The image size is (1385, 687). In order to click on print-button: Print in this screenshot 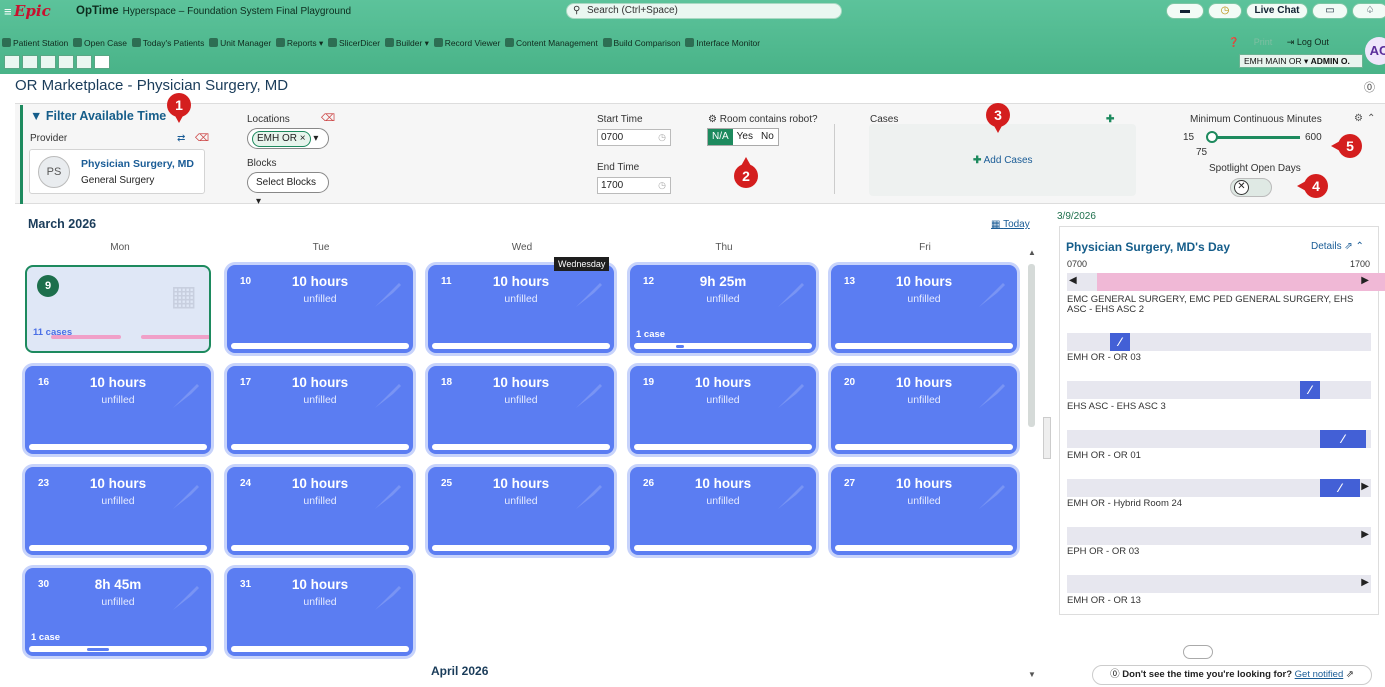, I will do `click(1263, 42)`.